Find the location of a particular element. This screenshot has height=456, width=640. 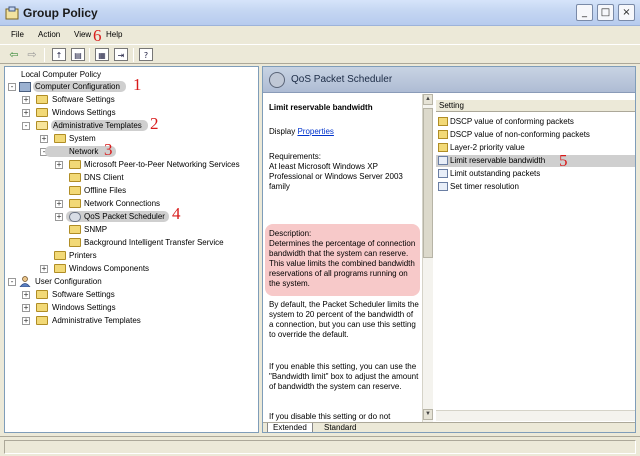

setting-label: Layer-2 priority value is located at coordinates (487, 147).